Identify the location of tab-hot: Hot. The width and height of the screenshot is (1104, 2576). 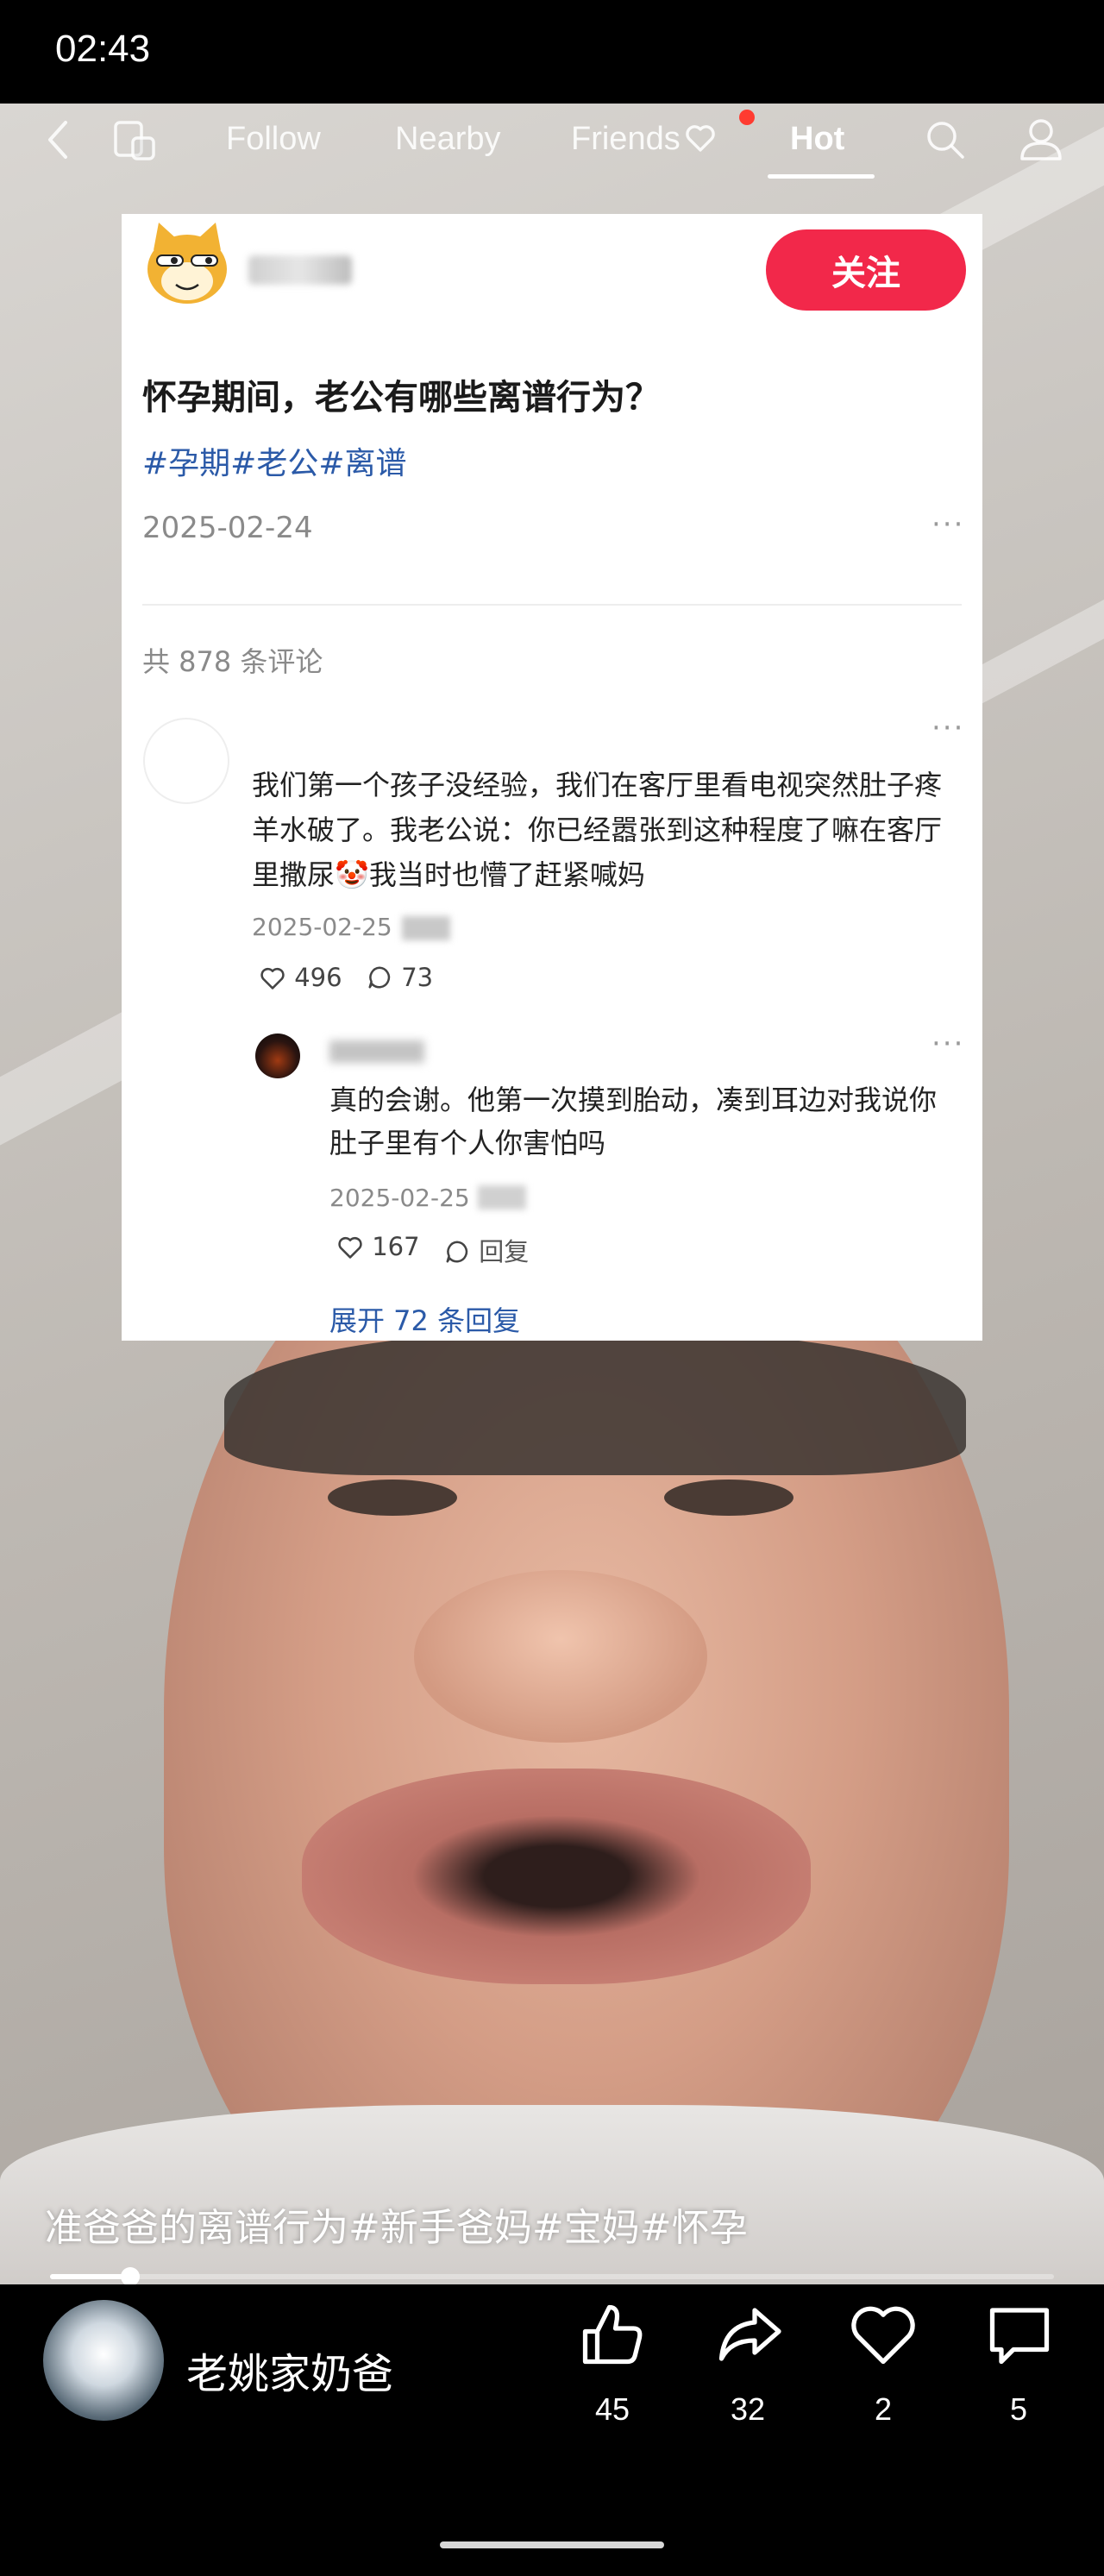
(817, 139).